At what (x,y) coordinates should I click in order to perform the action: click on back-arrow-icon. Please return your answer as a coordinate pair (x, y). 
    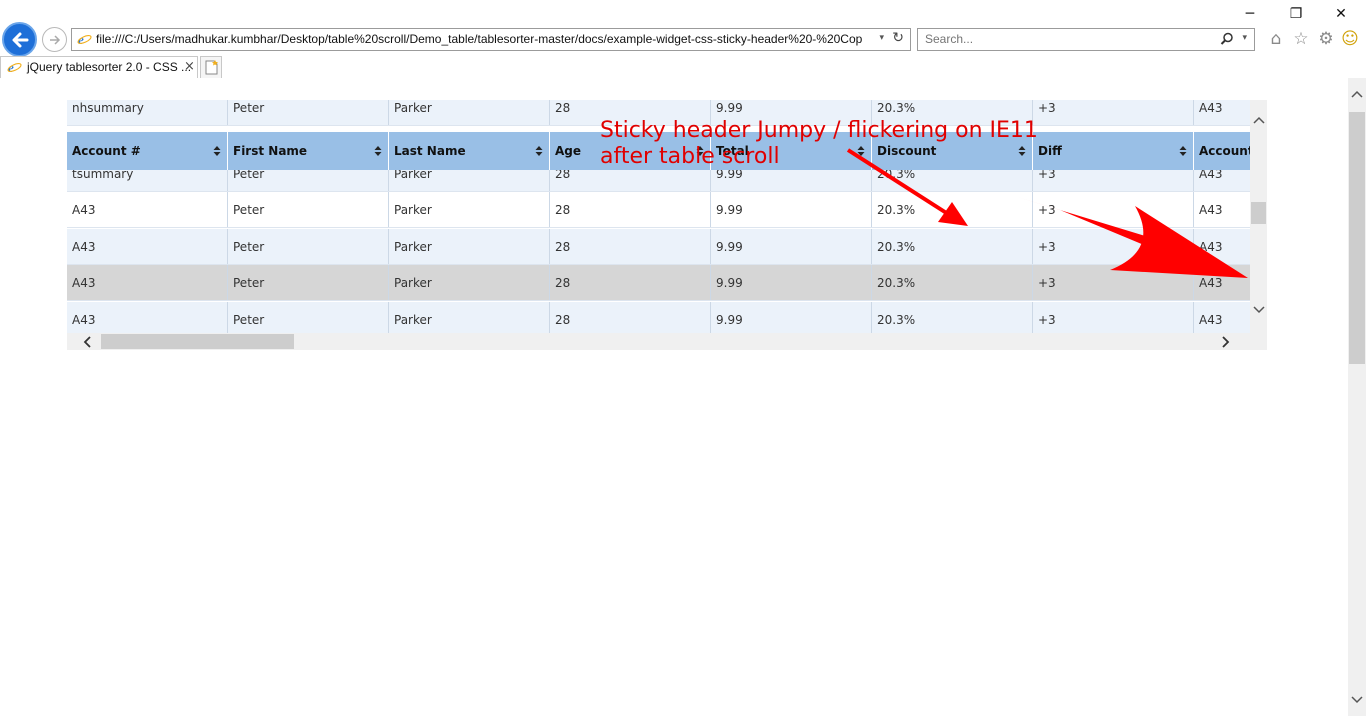
    Looking at the image, I should click on (20, 40).